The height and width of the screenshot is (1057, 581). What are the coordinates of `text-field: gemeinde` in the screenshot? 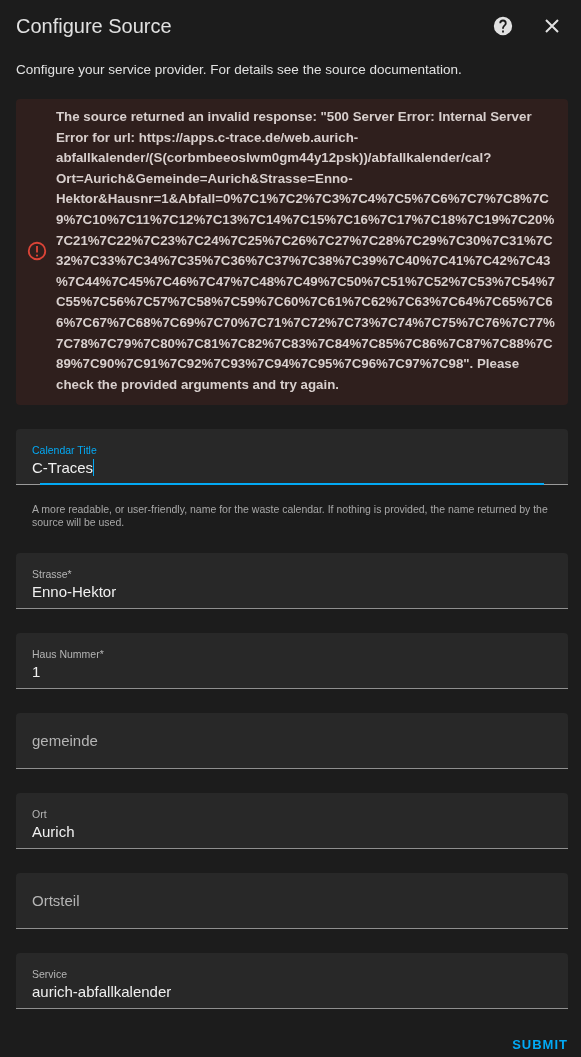 It's located at (292, 741).